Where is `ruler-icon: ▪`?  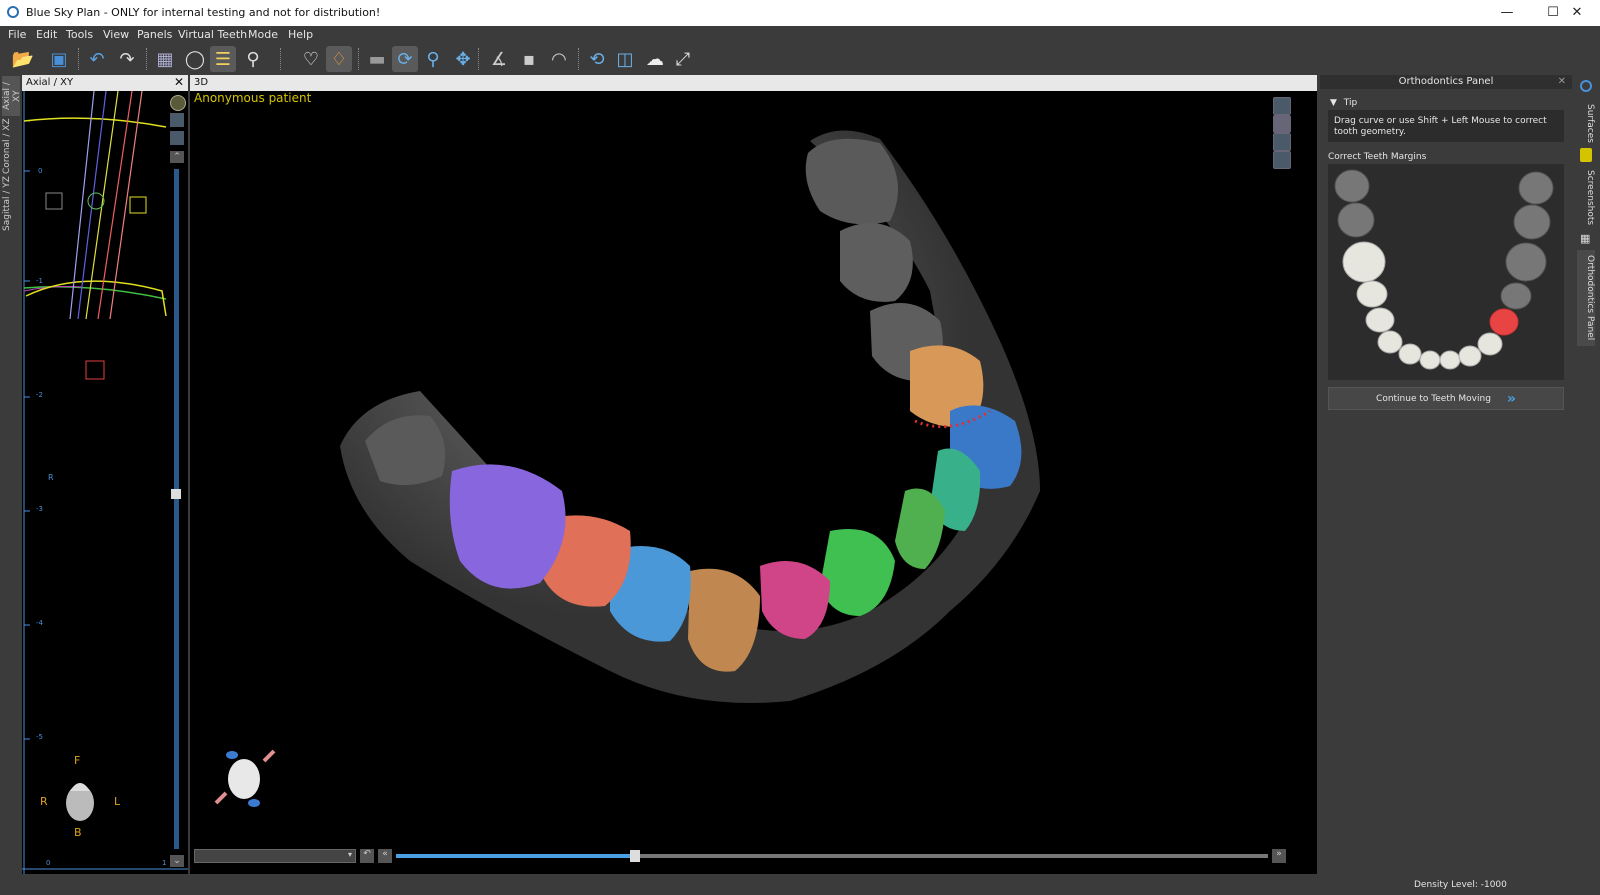
ruler-icon: ▪ is located at coordinates (529, 59).